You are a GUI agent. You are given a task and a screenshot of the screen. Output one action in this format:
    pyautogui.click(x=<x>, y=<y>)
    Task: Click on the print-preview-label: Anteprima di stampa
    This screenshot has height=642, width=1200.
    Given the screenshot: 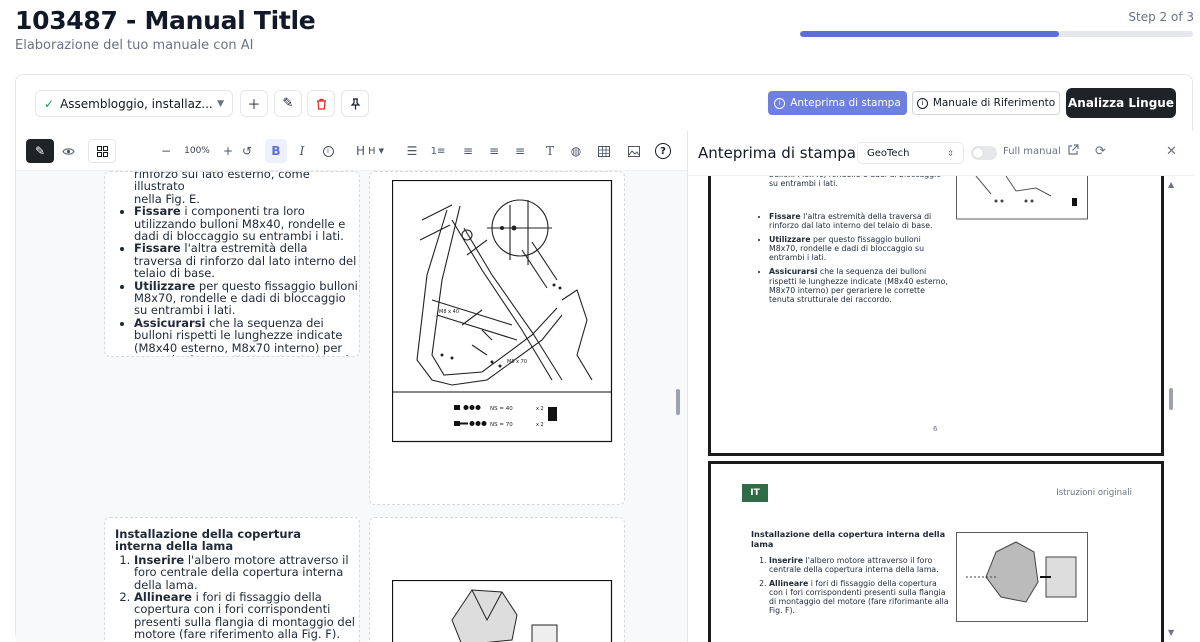 What is the action you would take?
    pyautogui.click(x=845, y=103)
    